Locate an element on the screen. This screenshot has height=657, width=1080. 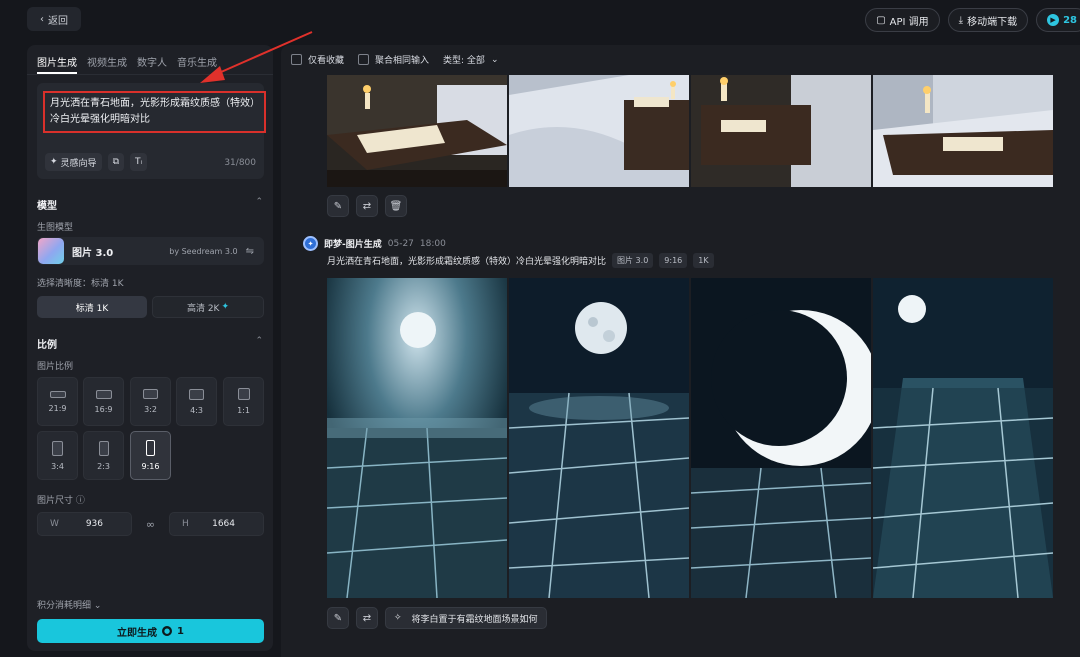
resolution-tag: 1K is located at coordinates (703, 260).